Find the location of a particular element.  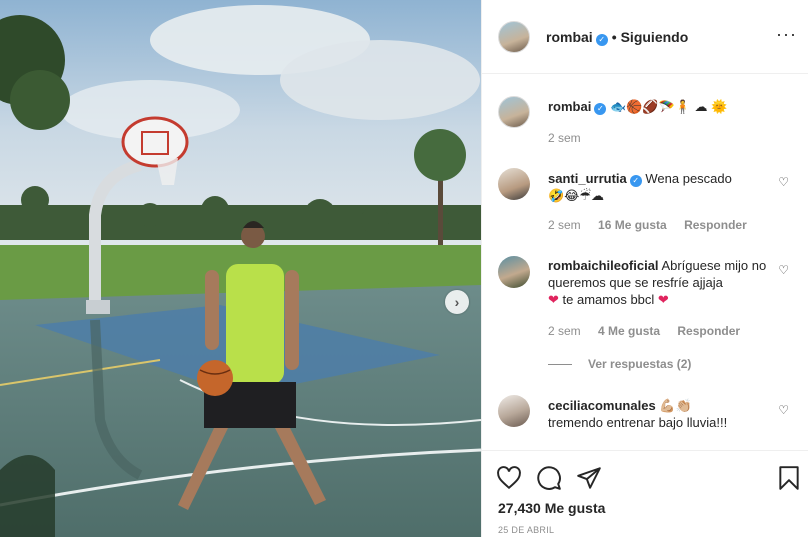

comment-body: Wena pescado is located at coordinates (688, 178).